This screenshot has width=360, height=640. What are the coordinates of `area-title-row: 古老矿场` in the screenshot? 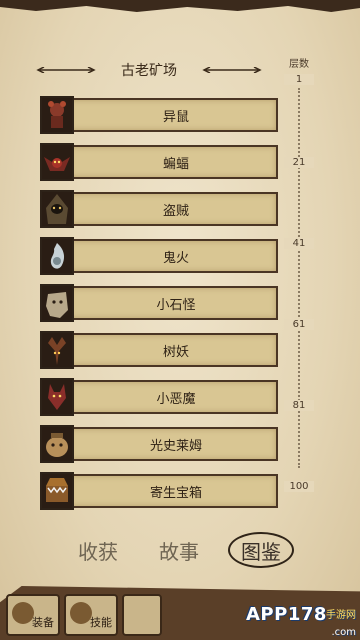 It's located at (149, 70).